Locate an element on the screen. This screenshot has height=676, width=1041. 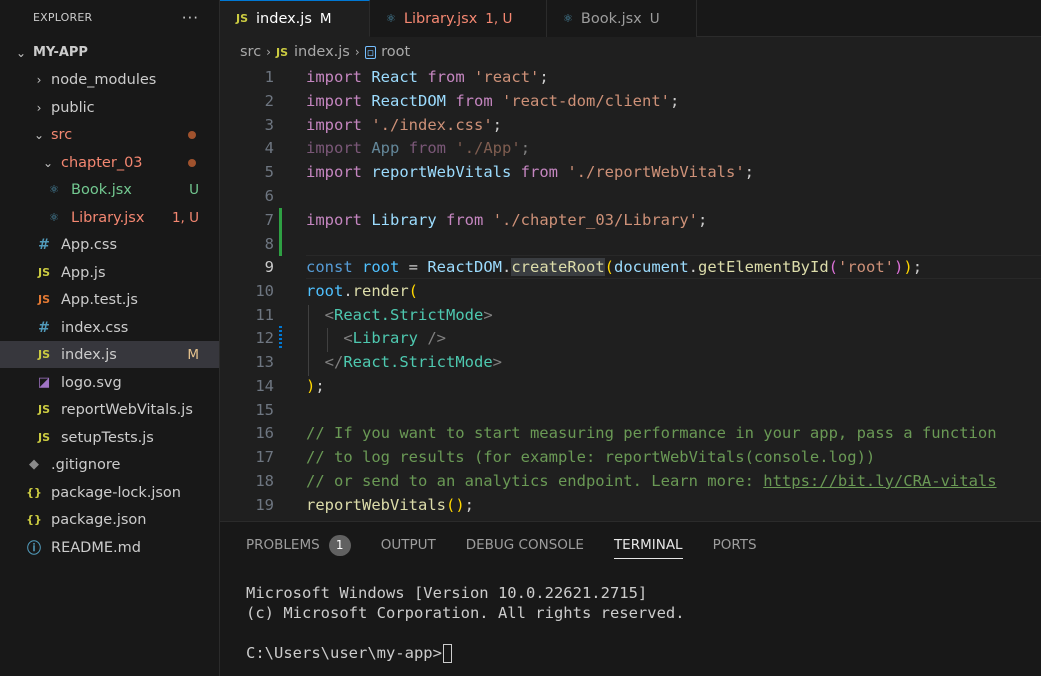
tab-status: 1, U is located at coordinates (499, 18).